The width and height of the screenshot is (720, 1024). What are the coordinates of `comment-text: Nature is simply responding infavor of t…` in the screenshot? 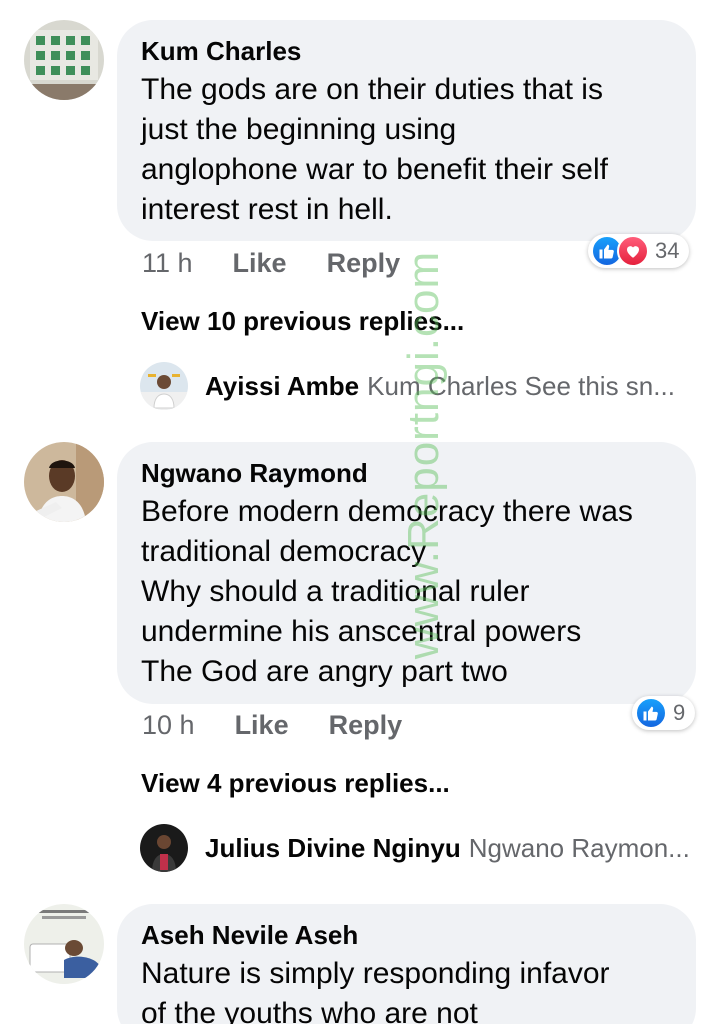 It's located at (375, 990).